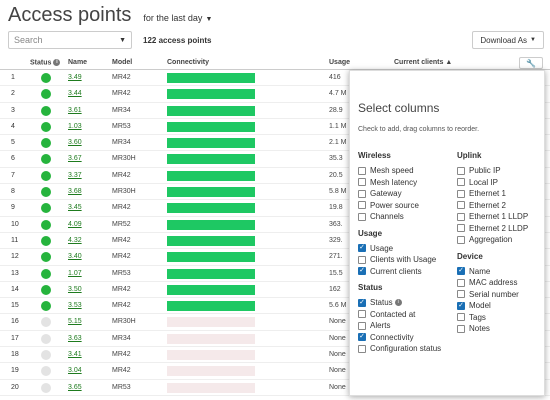  Describe the element at coordinates (492, 283) in the screenshot. I see `column-option: MAC address` at that location.